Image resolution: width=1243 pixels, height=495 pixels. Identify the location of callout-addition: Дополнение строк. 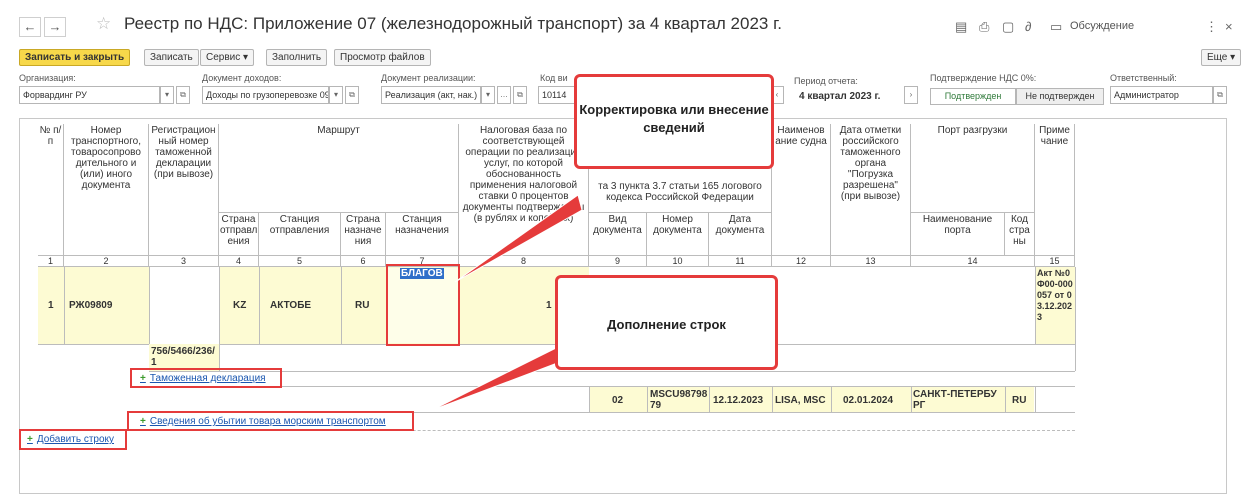
(666, 322).